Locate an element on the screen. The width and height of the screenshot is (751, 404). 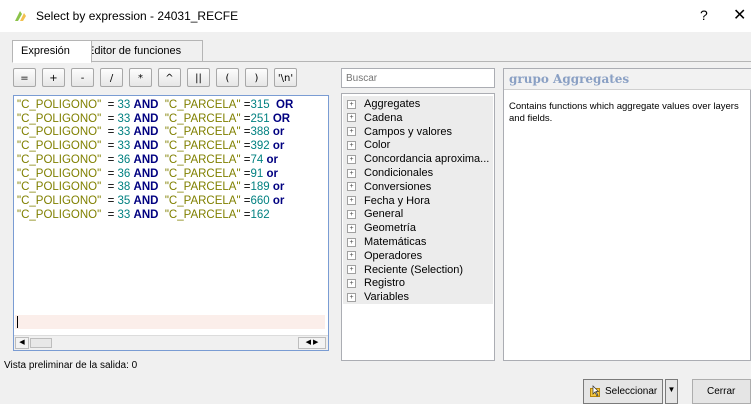
qgis-expression-icon is located at coordinates (20, 16).